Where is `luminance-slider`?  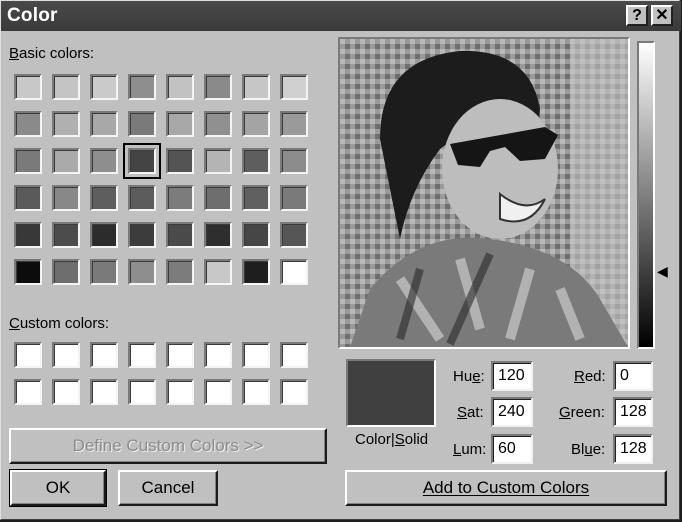
luminance-slider is located at coordinates (646, 195).